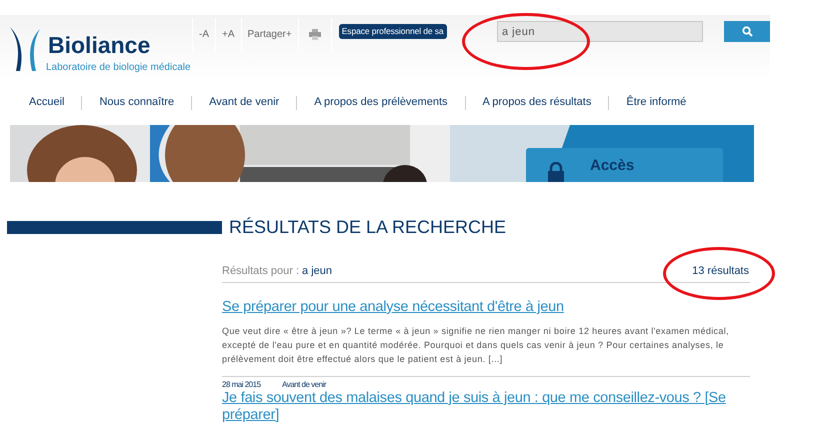  What do you see at coordinates (304, 385) in the screenshot?
I see `result-category: Avant de venir` at bounding box center [304, 385].